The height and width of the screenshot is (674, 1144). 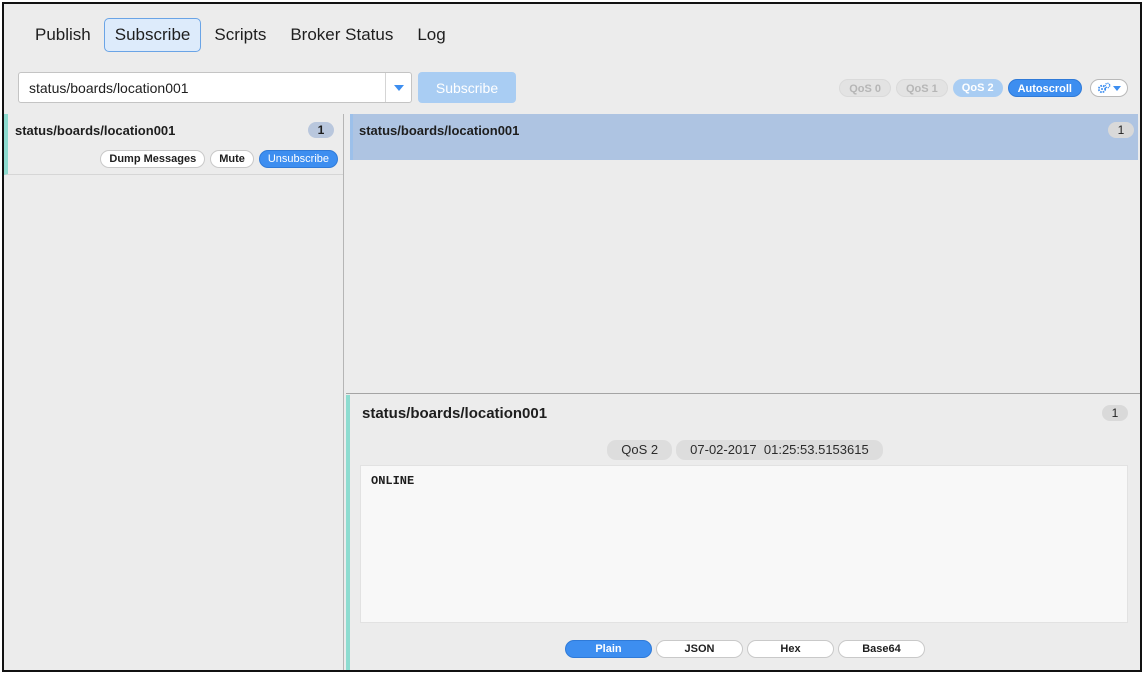 What do you see at coordinates (341, 35) in the screenshot?
I see `tab-broker-status: Broker Status` at bounding box center [341, 35].